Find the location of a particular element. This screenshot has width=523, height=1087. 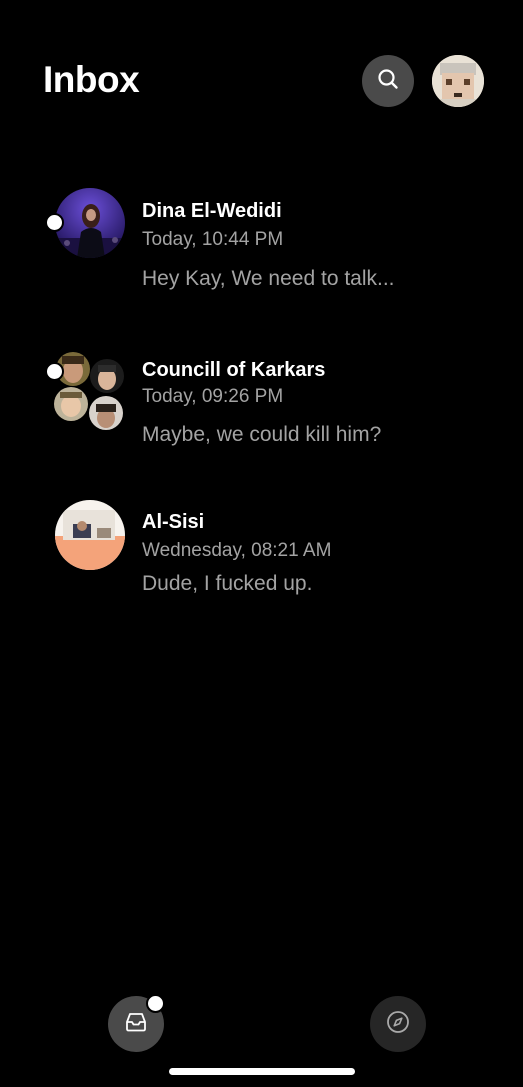

conversation-name: Dina El-Wedidi is located at coordinates (212, 211).